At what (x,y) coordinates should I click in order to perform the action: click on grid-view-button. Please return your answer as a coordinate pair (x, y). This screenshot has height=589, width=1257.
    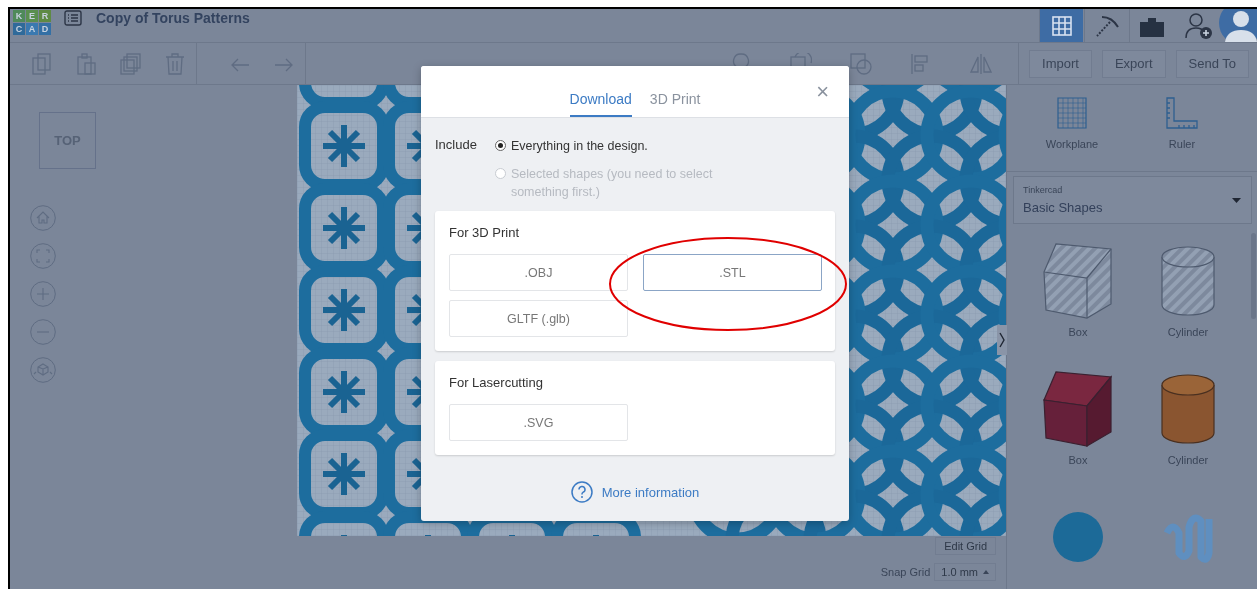
    Looking at the image, I should click on (1061, 25).